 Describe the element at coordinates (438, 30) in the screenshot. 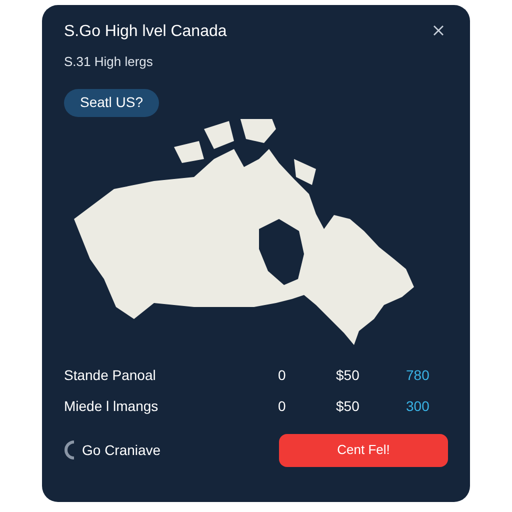

I see `close-icon` at that location.